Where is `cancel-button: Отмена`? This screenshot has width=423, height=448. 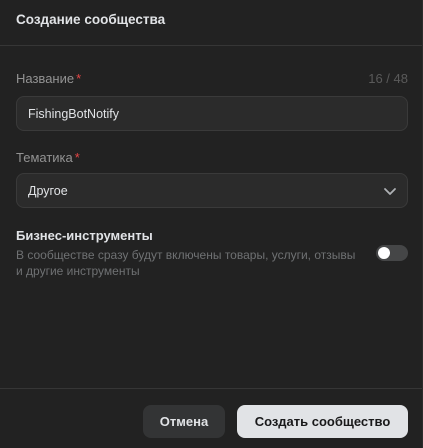 cancel-button: Отмена is located at coordinates (184, 421).